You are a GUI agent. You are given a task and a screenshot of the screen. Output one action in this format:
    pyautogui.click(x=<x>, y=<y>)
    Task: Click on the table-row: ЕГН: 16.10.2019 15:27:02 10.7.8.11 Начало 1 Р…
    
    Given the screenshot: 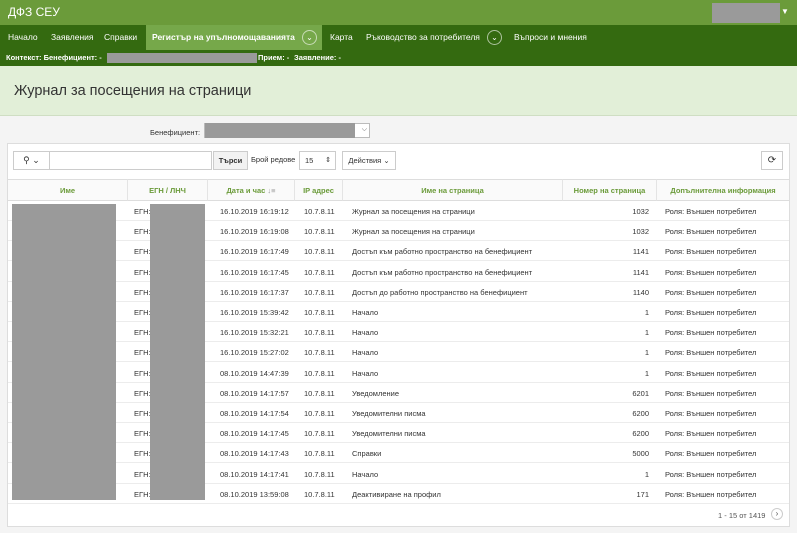 What is the action you would take?
    pyautogui.click(x=398, y=352)
    